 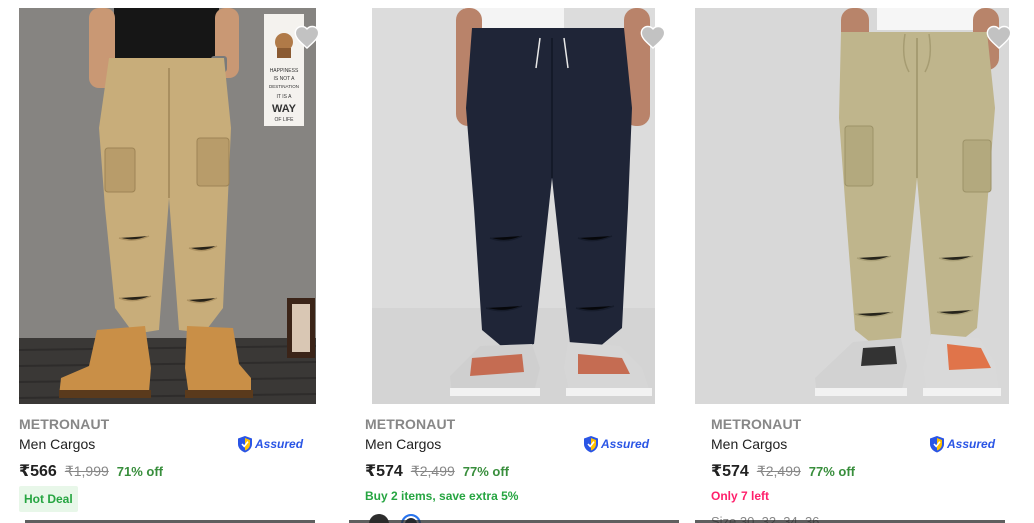 What do you see at coordinates (284, 86) in the screenshot?
I see `poster-text-line: DESTINATION` at bounding box center [284, 86].